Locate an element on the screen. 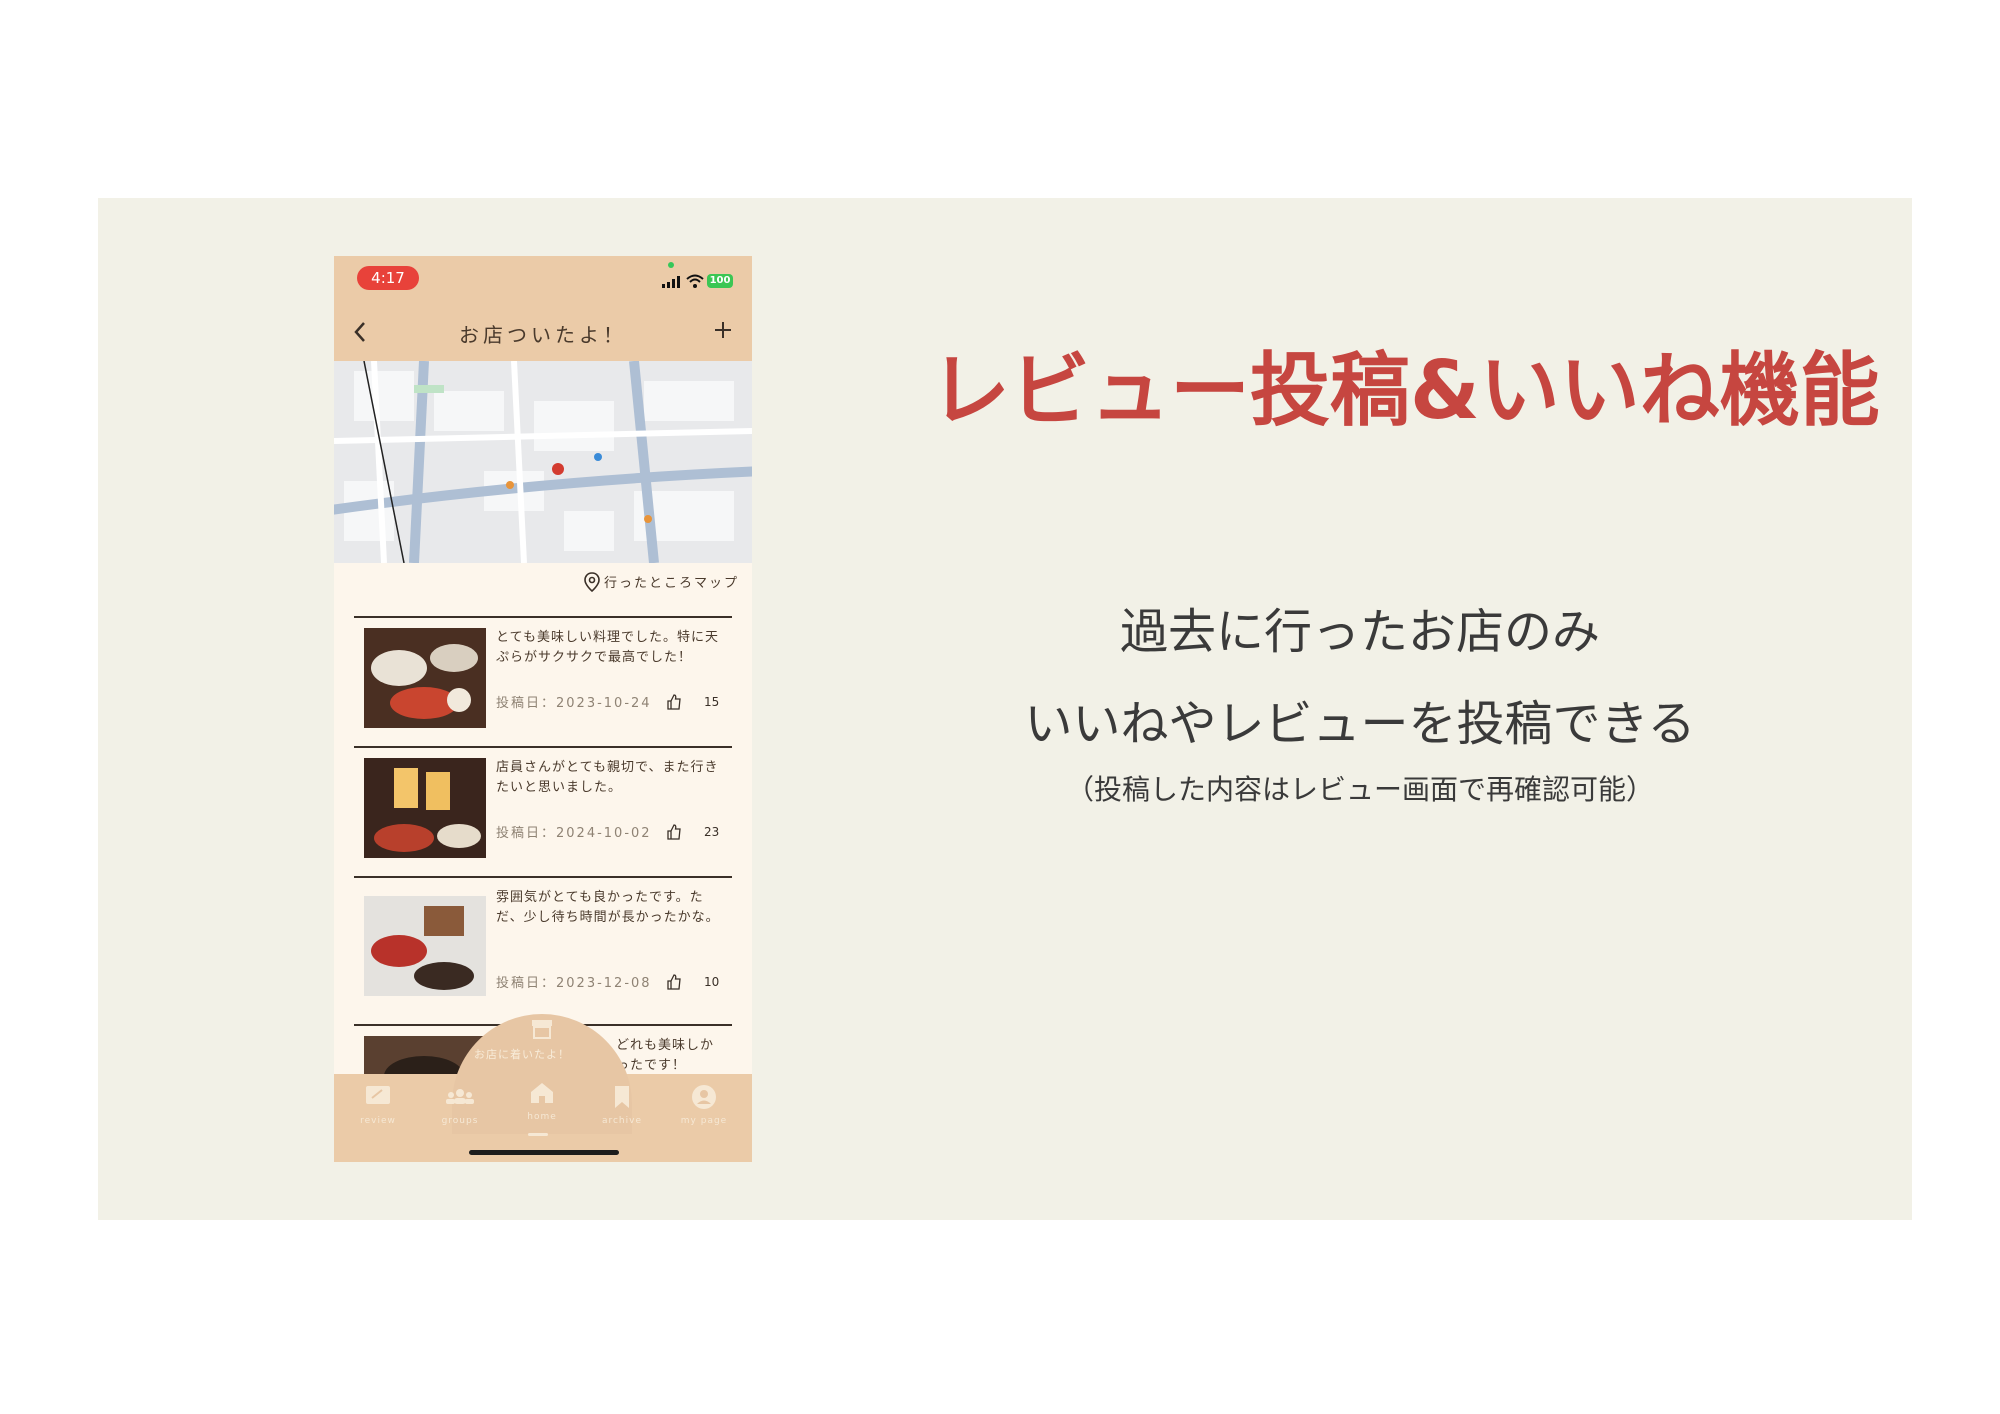 This screenshot has width=2000, height=1414. review-text: どれも美味しかったです！ is located at coordinates (665, 1055).